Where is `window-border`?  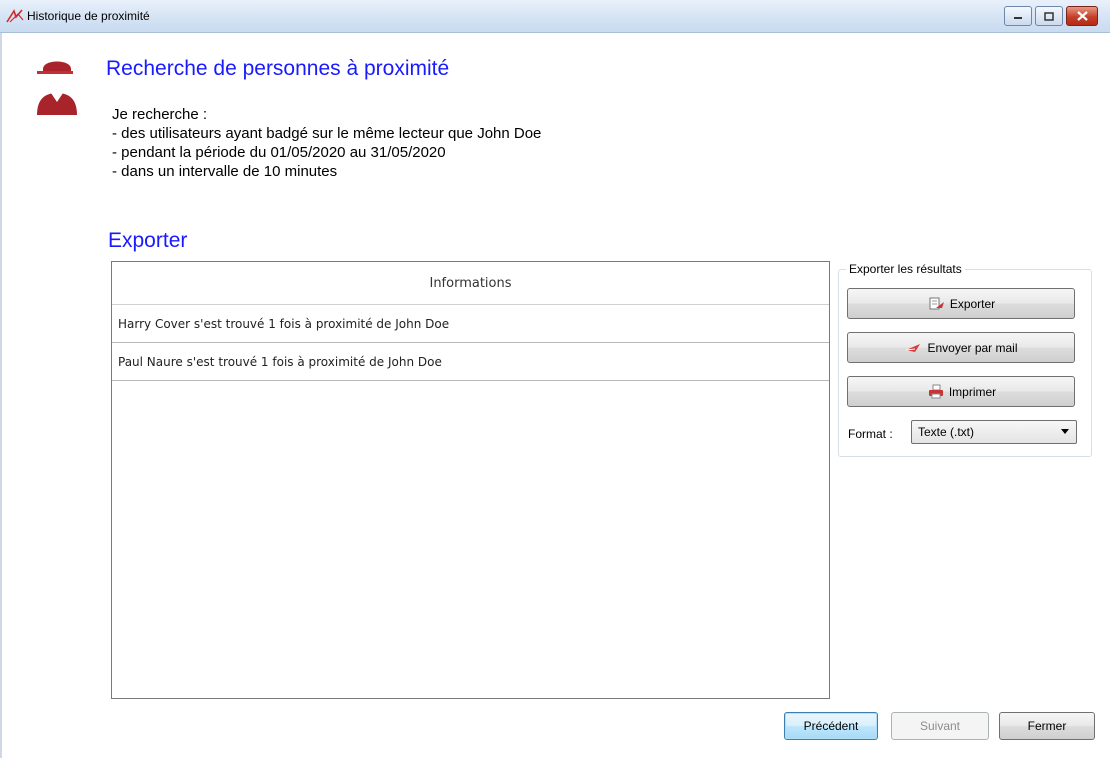
window-border is located at coordinates (1, 395).